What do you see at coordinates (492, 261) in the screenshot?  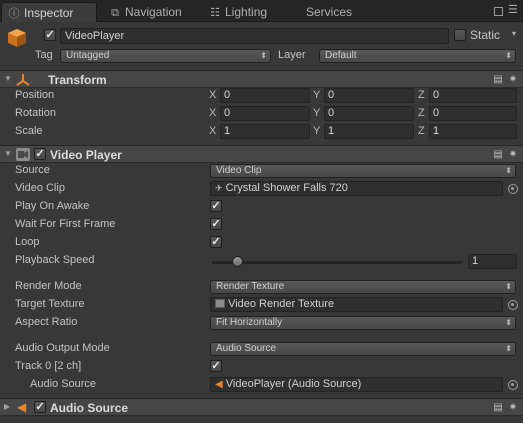 I see `playback-speed-field: 1` at bounding box center [492, 261].